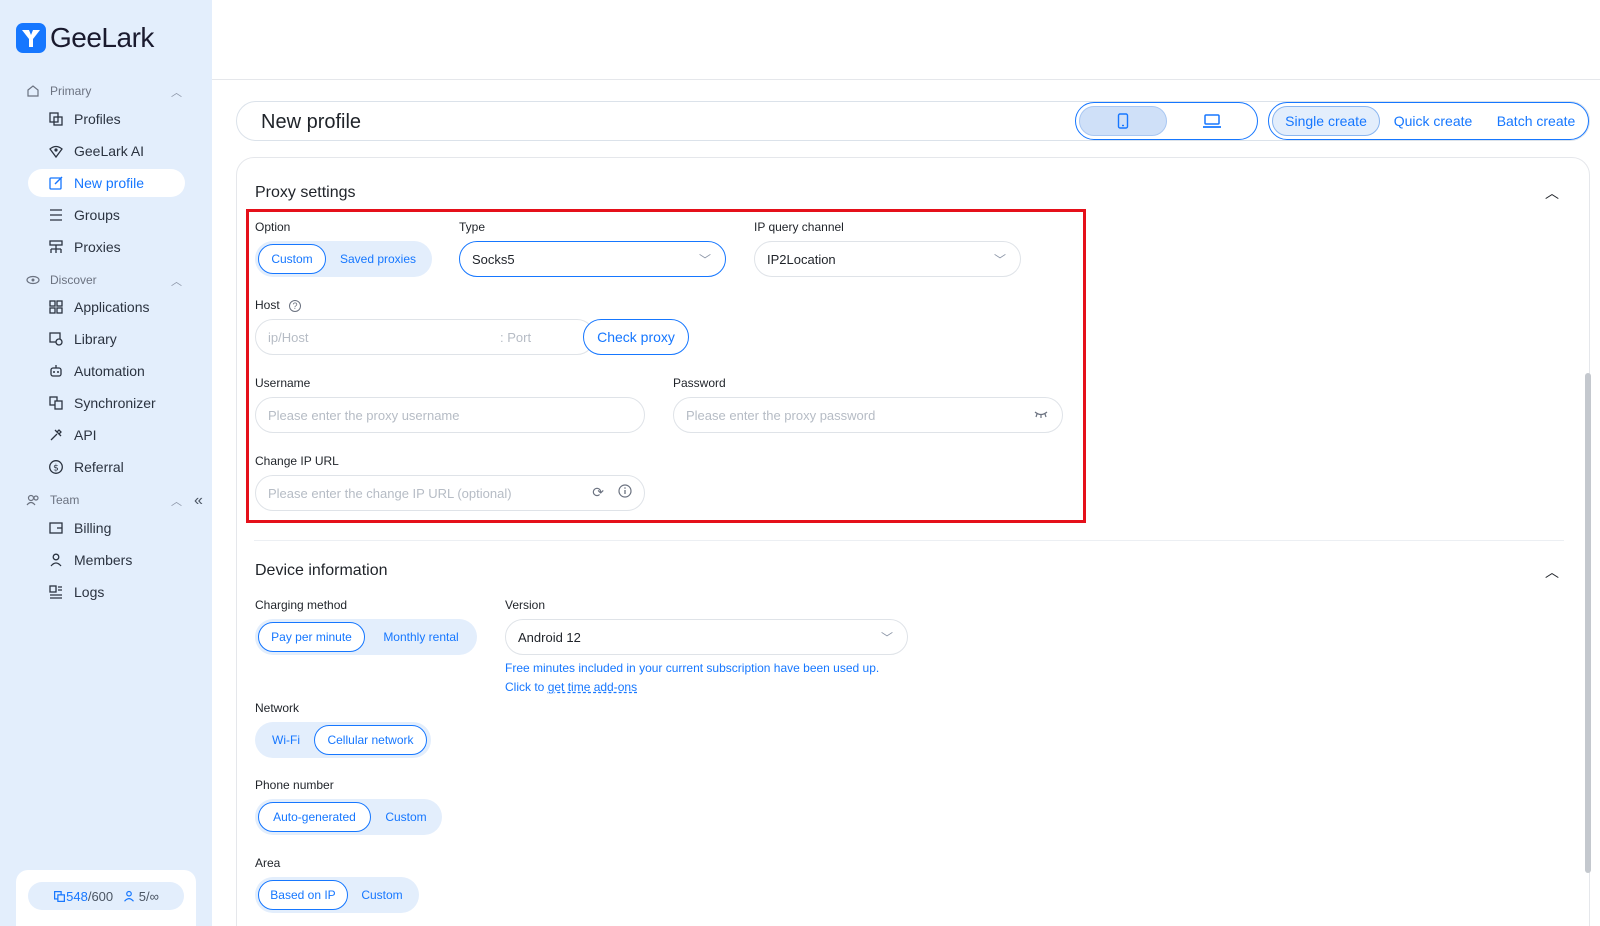 The width and height of the screenshot is (1600, 926). I want to click on phone-number-label: Phone number, so click(294, 785).